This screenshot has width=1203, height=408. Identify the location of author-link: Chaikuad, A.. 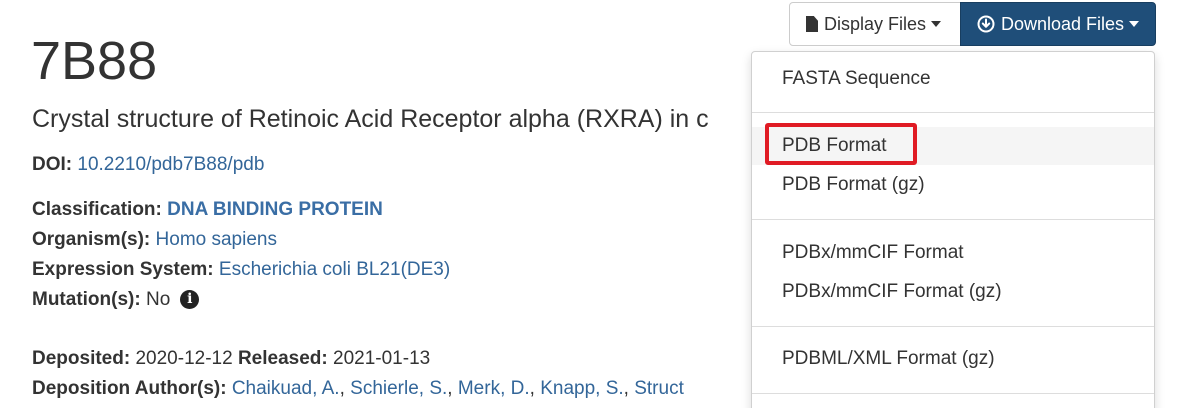
(286, 388).